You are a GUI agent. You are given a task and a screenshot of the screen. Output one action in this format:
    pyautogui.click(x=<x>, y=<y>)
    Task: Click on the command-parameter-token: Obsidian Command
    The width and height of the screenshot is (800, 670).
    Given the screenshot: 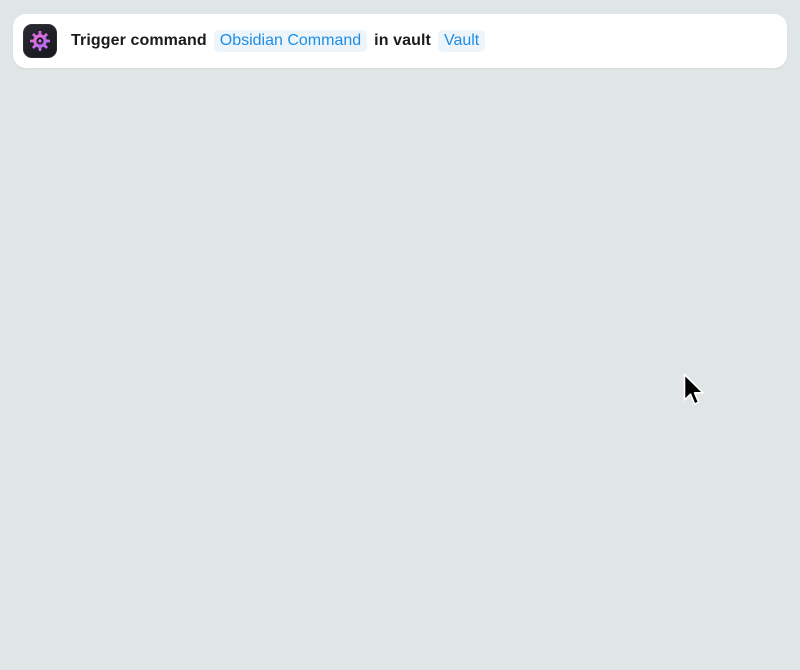 What is the action you would take?
    pyautogui.click(x=290, y=41)
    